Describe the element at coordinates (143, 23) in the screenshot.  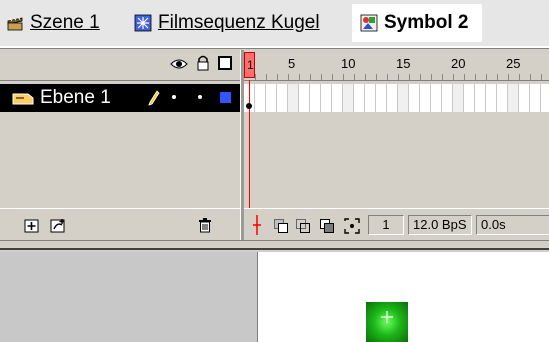
I see `movieclip-icon` at that location.